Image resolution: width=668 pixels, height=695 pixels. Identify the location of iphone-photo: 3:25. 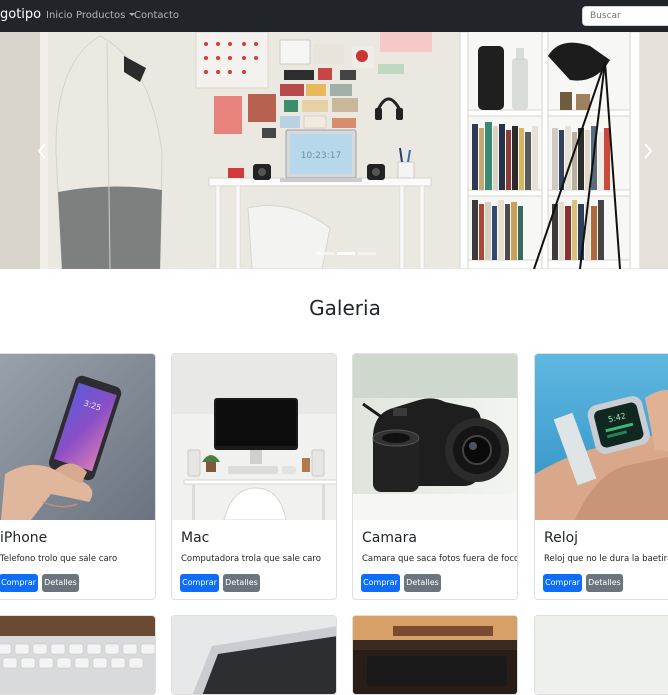
(77, 437).